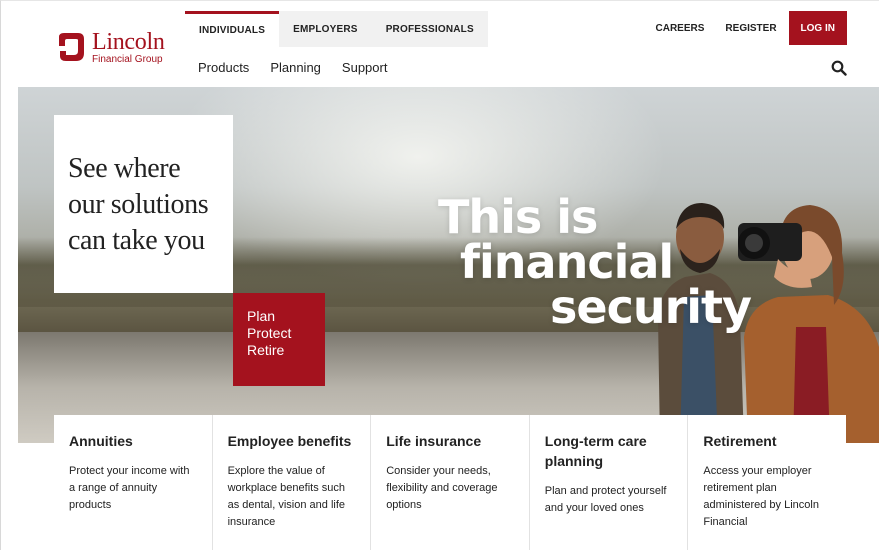 Image resolution: width=879 pixels, height=550 pixels. Describe the element at coordinates (223, 67) in the screenshot. I see `nav-products: Products` at that location.